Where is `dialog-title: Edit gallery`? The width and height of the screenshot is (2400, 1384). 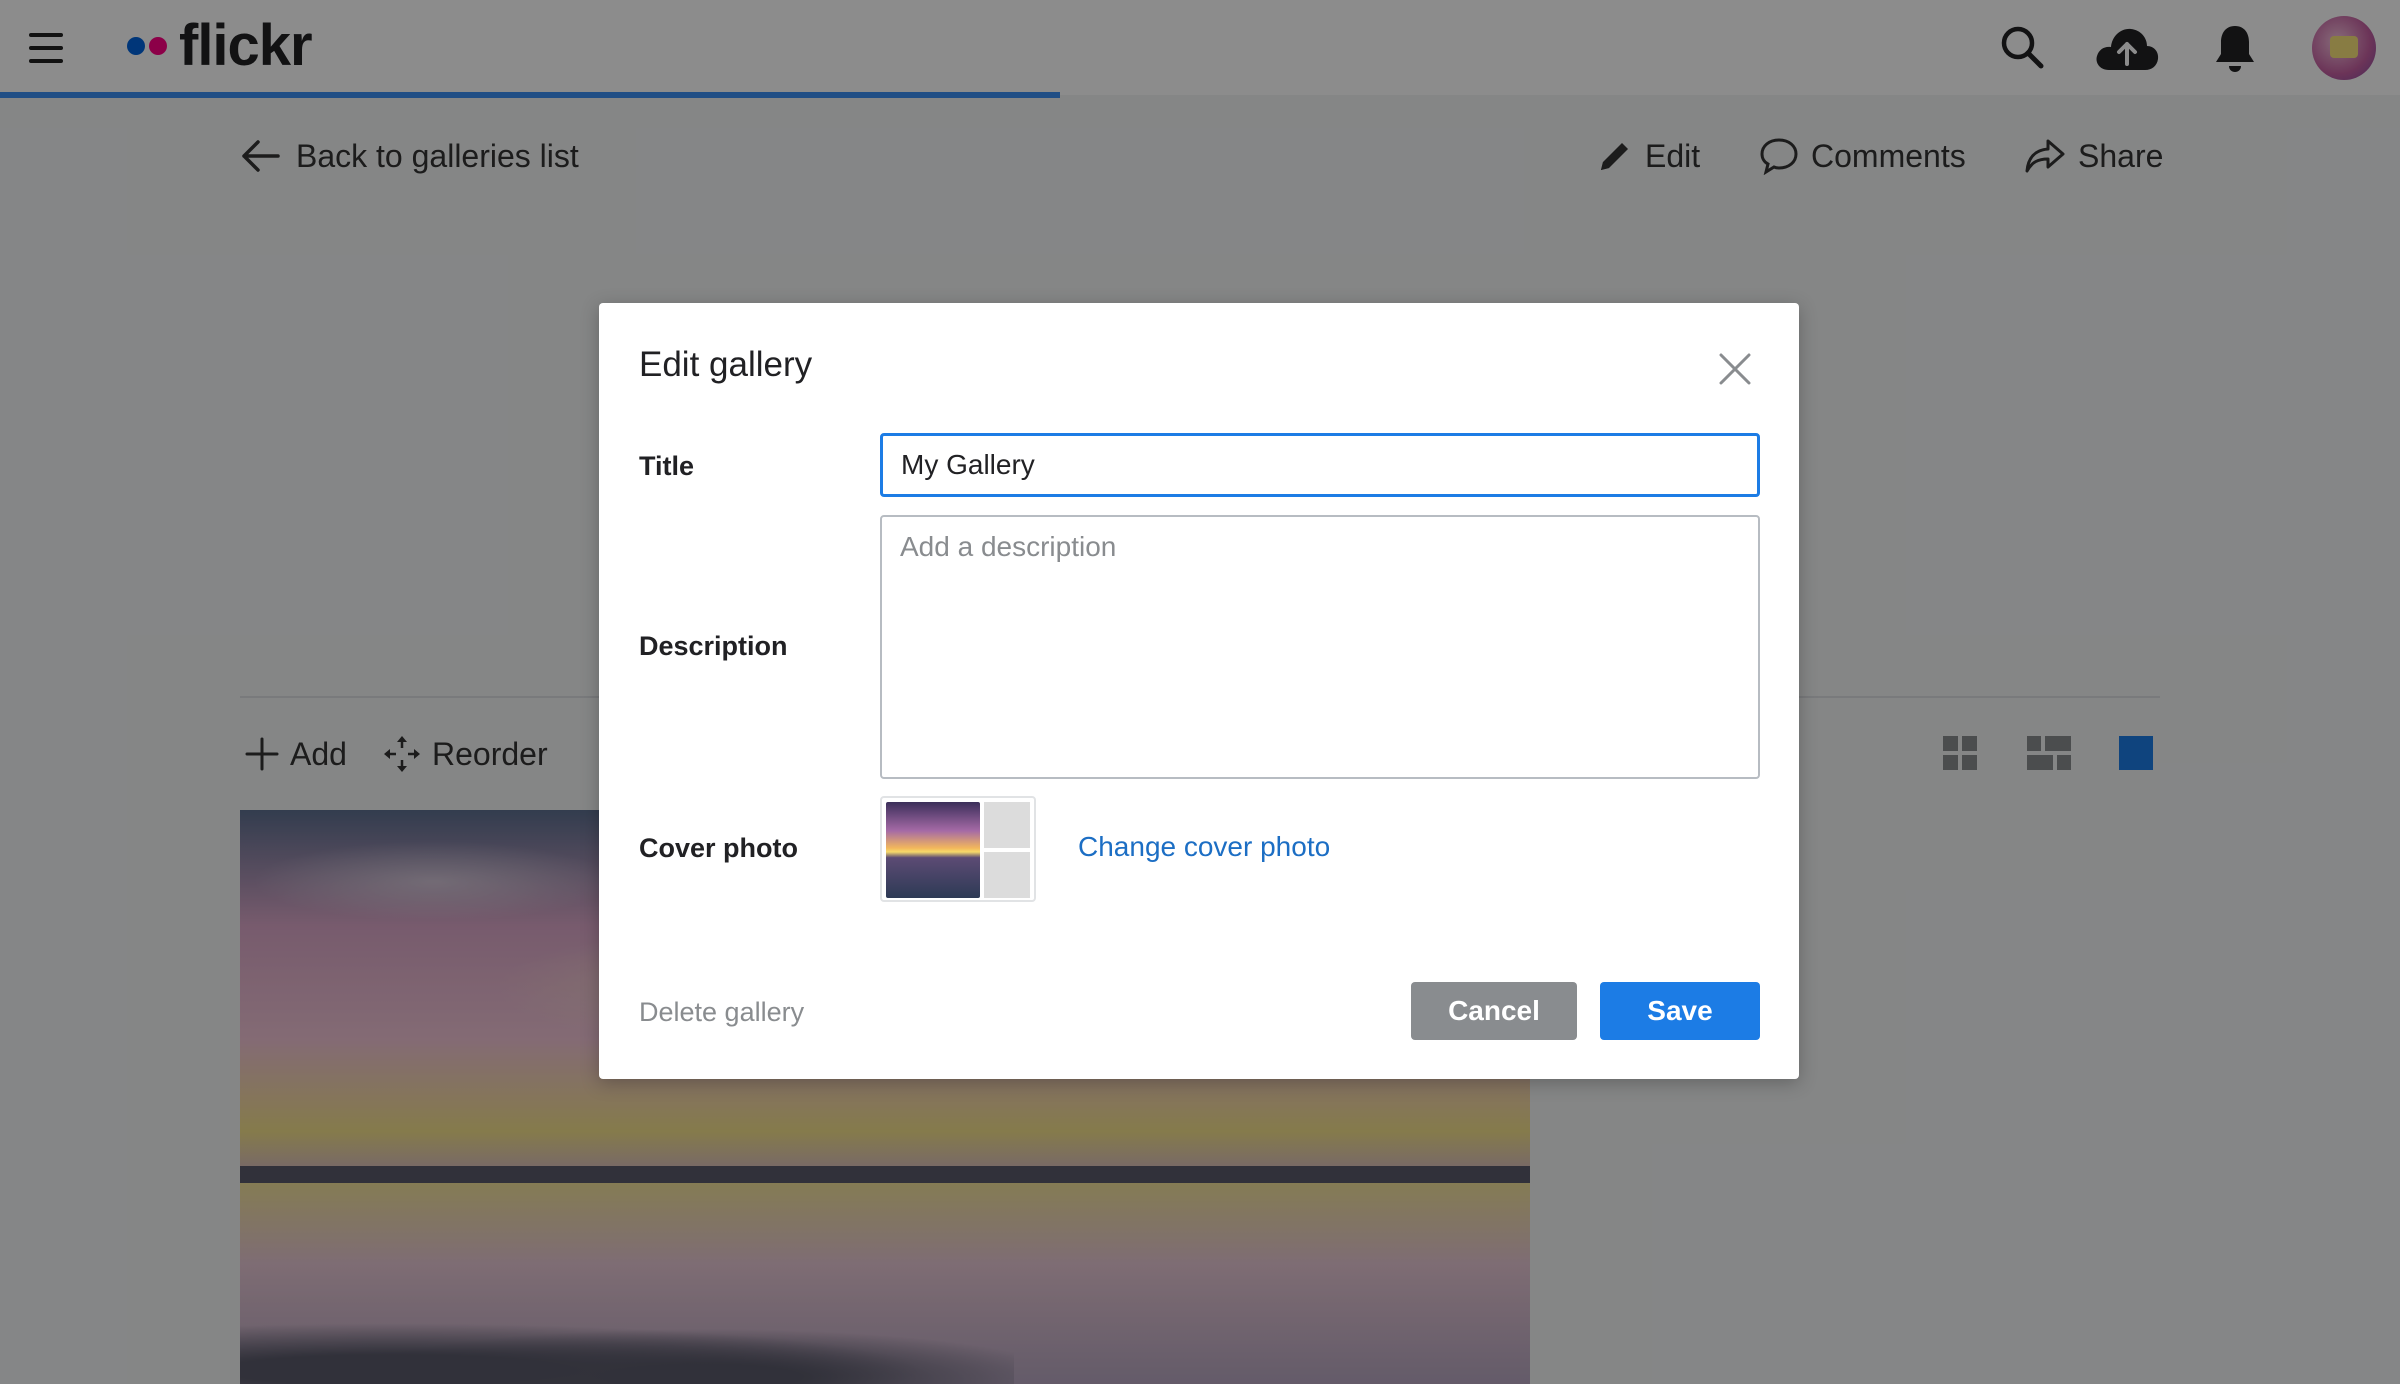
dialog-title: Edit gallery is located at coordinates (726, 364).